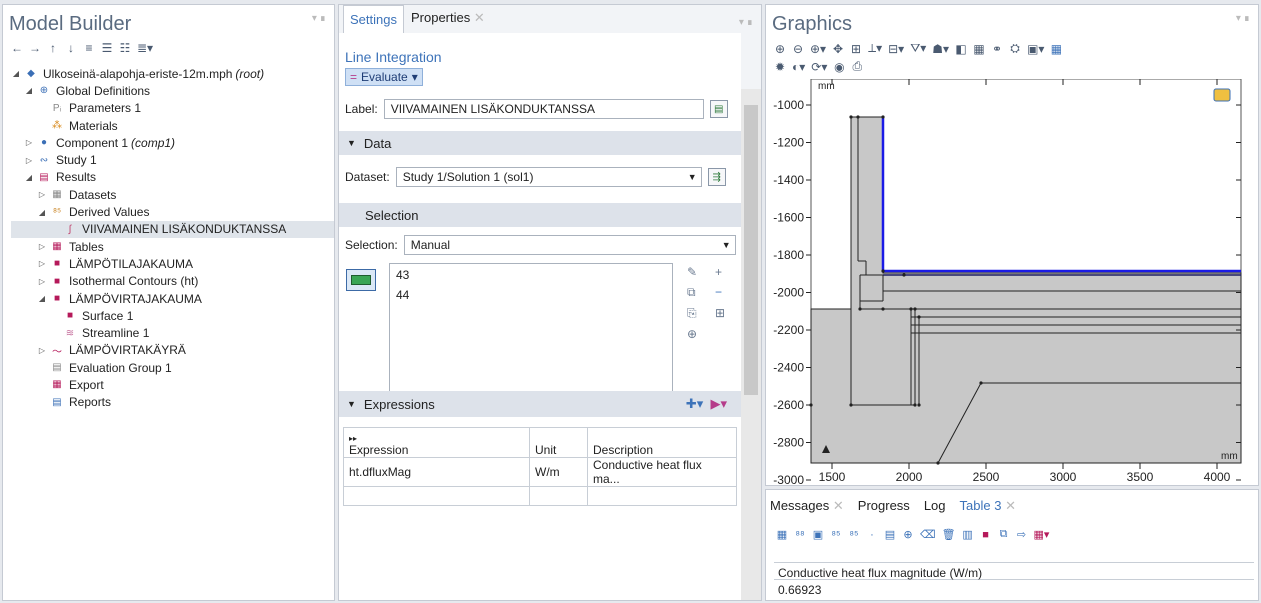 This screenshot has width=1261, height=603. Describe the element at coordinates (968, 534) in the screenshot. I see `graph-icon: ▥` at that location.